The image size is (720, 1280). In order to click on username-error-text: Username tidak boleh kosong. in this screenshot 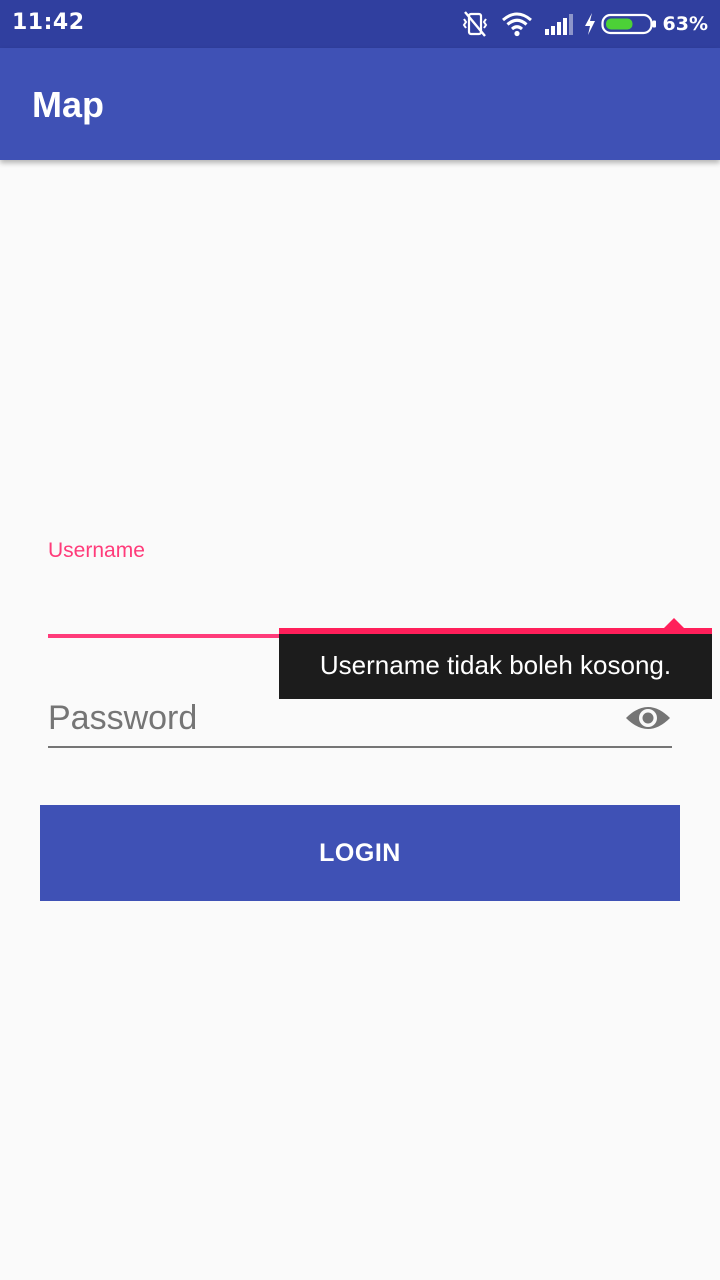, I will do `click(495, 665)`.